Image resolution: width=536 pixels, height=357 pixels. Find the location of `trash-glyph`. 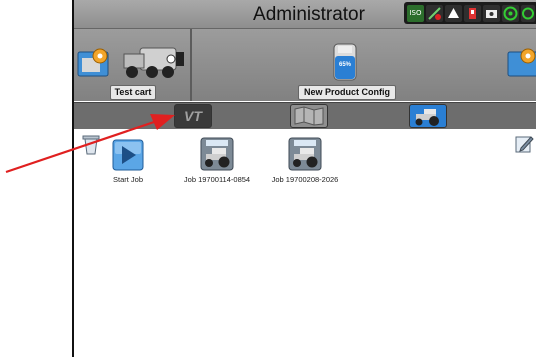

trash-glyph is located at coordinates (91, 145).